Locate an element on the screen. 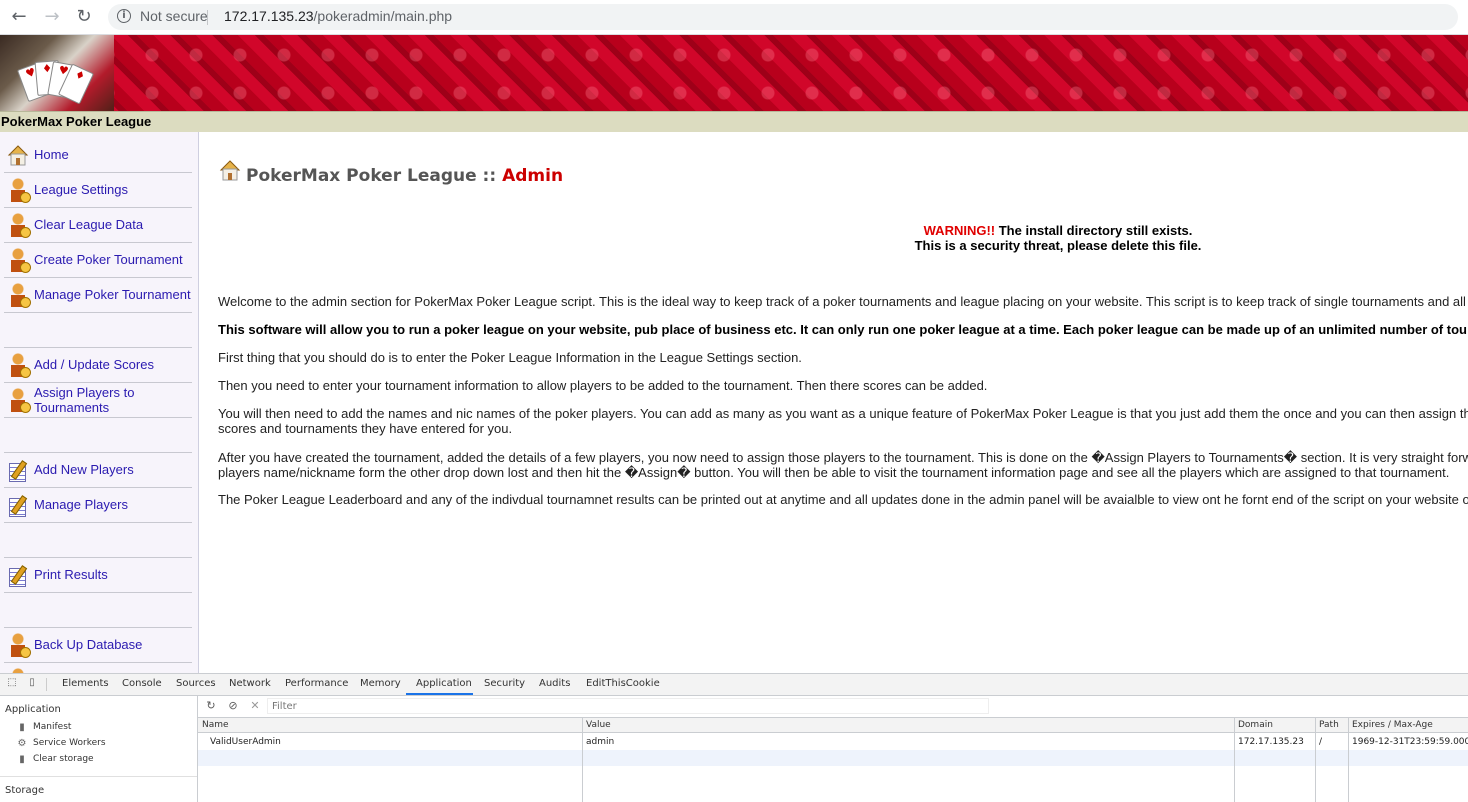  sidebar-item-home: Home is located at coordinates (98, 155).